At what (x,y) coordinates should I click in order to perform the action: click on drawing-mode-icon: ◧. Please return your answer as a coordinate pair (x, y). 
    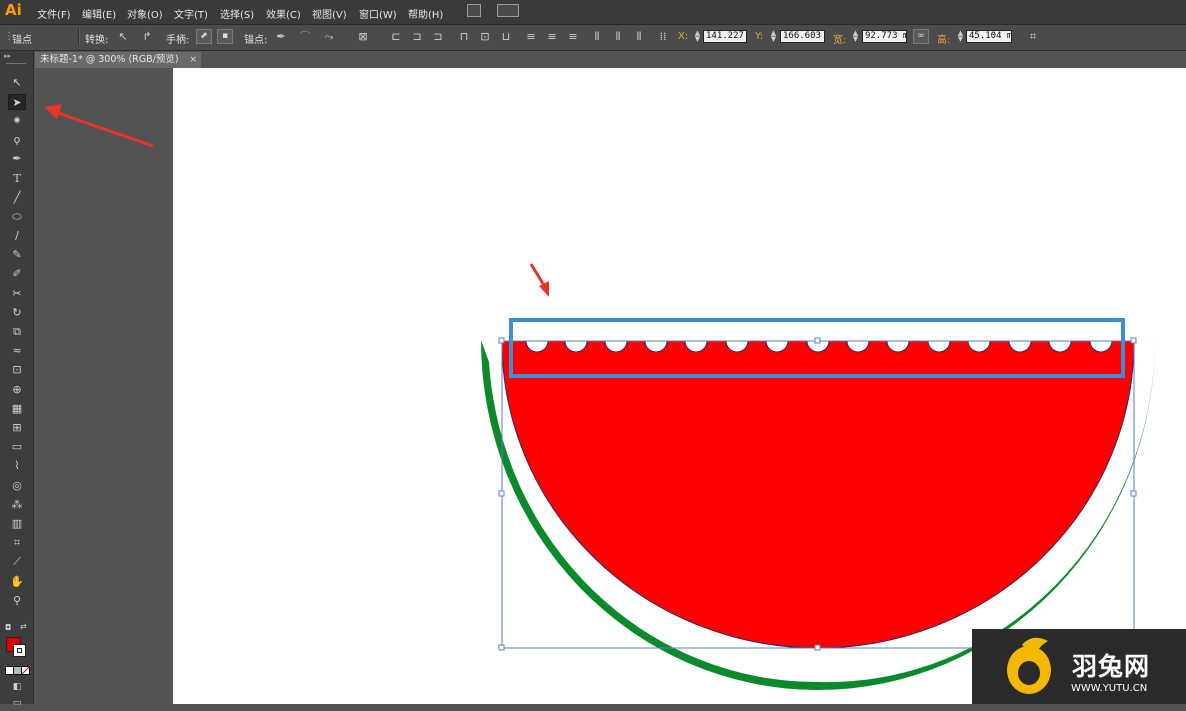
    Looking at the image, I should click on (17, 687).